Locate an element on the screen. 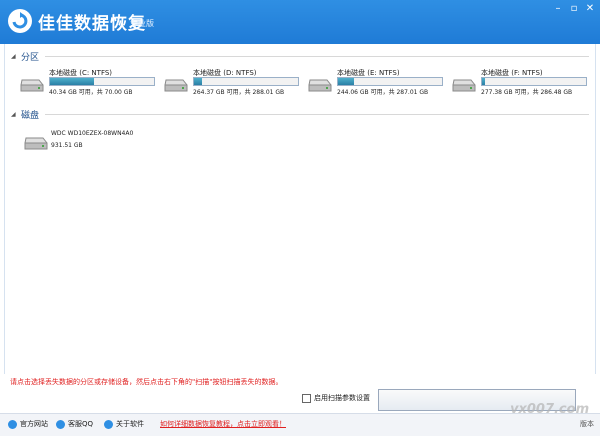 This screenshot has width=600, height=436. partition-drive-e: 本地磁盘 (E: NTFS) 244.06 GB 可用，共 287.01 GB is located at coordinates (377, 85).